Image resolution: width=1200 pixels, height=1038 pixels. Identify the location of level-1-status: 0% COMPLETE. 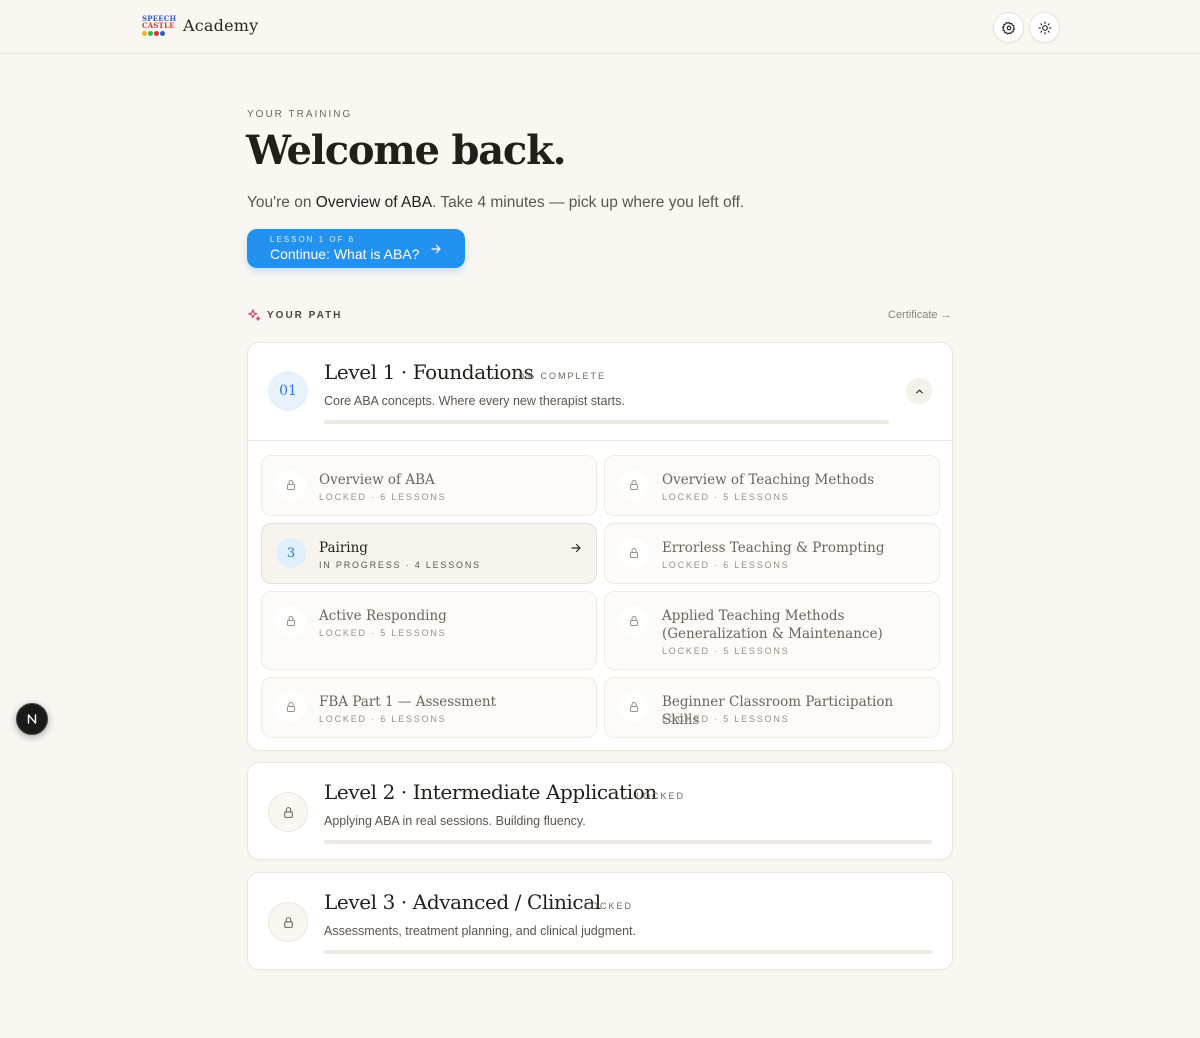
(563, 376).